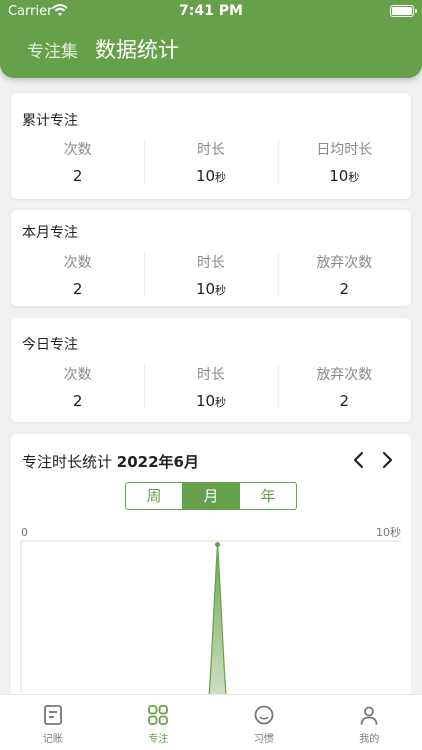  Describe the element at coordinates (52, 739) in the screenshot. I see `tab-label: 记账` at that location.